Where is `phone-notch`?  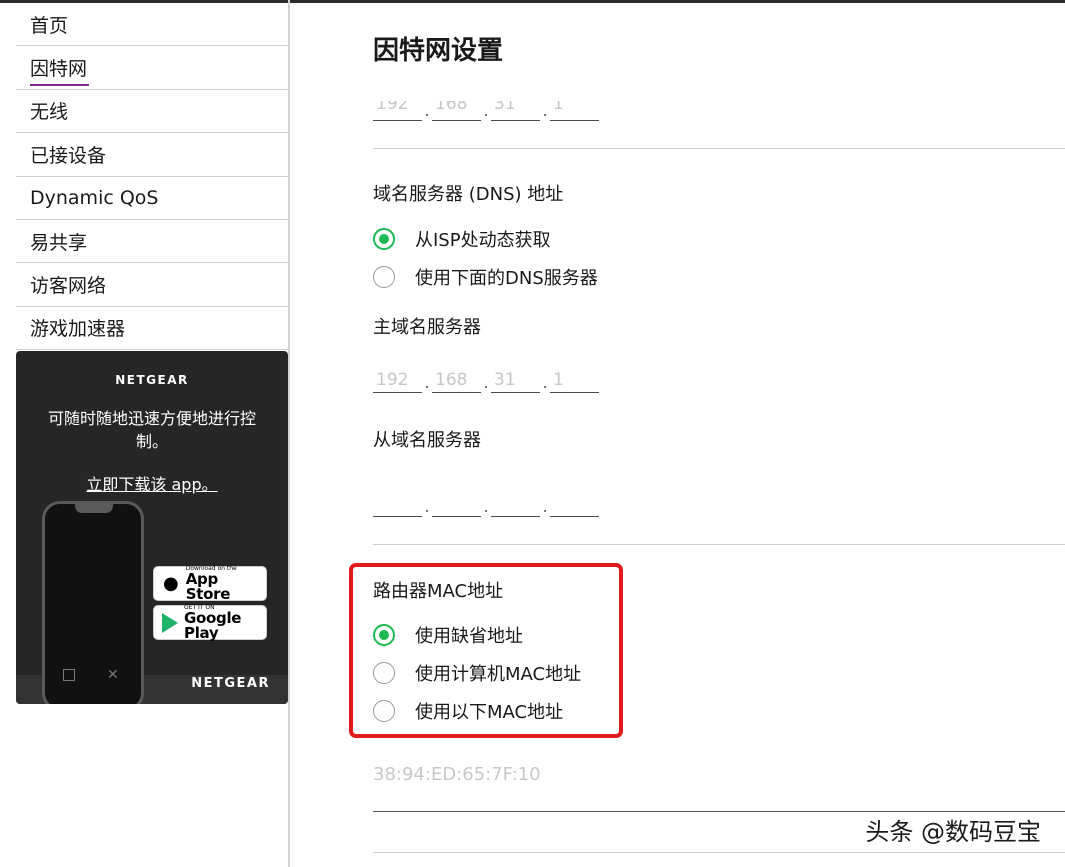
phone-notch is located at coordinates (94, 508).